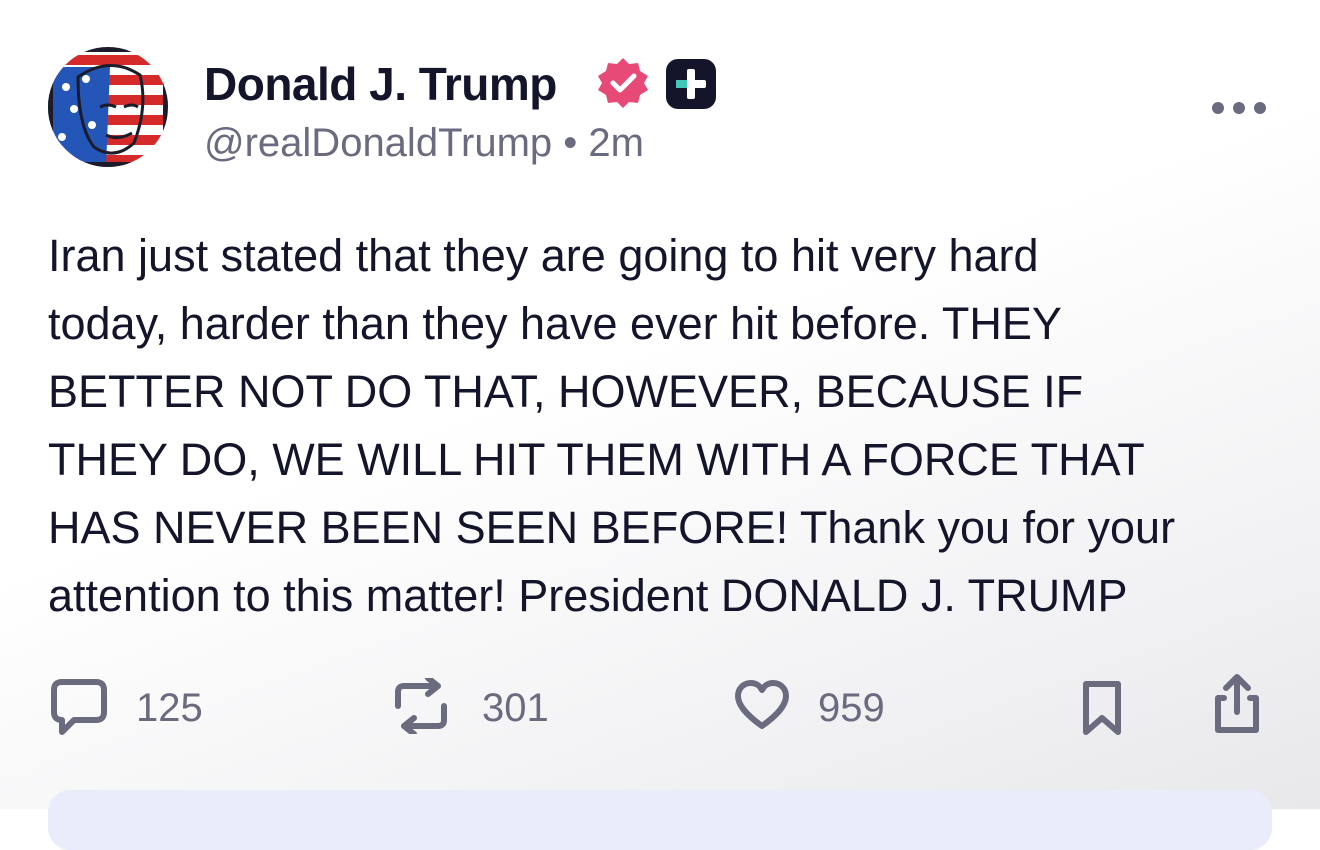  Describe the element at coordinates (809, 708) in the screenshot. I see `like-button: 959` at that location.